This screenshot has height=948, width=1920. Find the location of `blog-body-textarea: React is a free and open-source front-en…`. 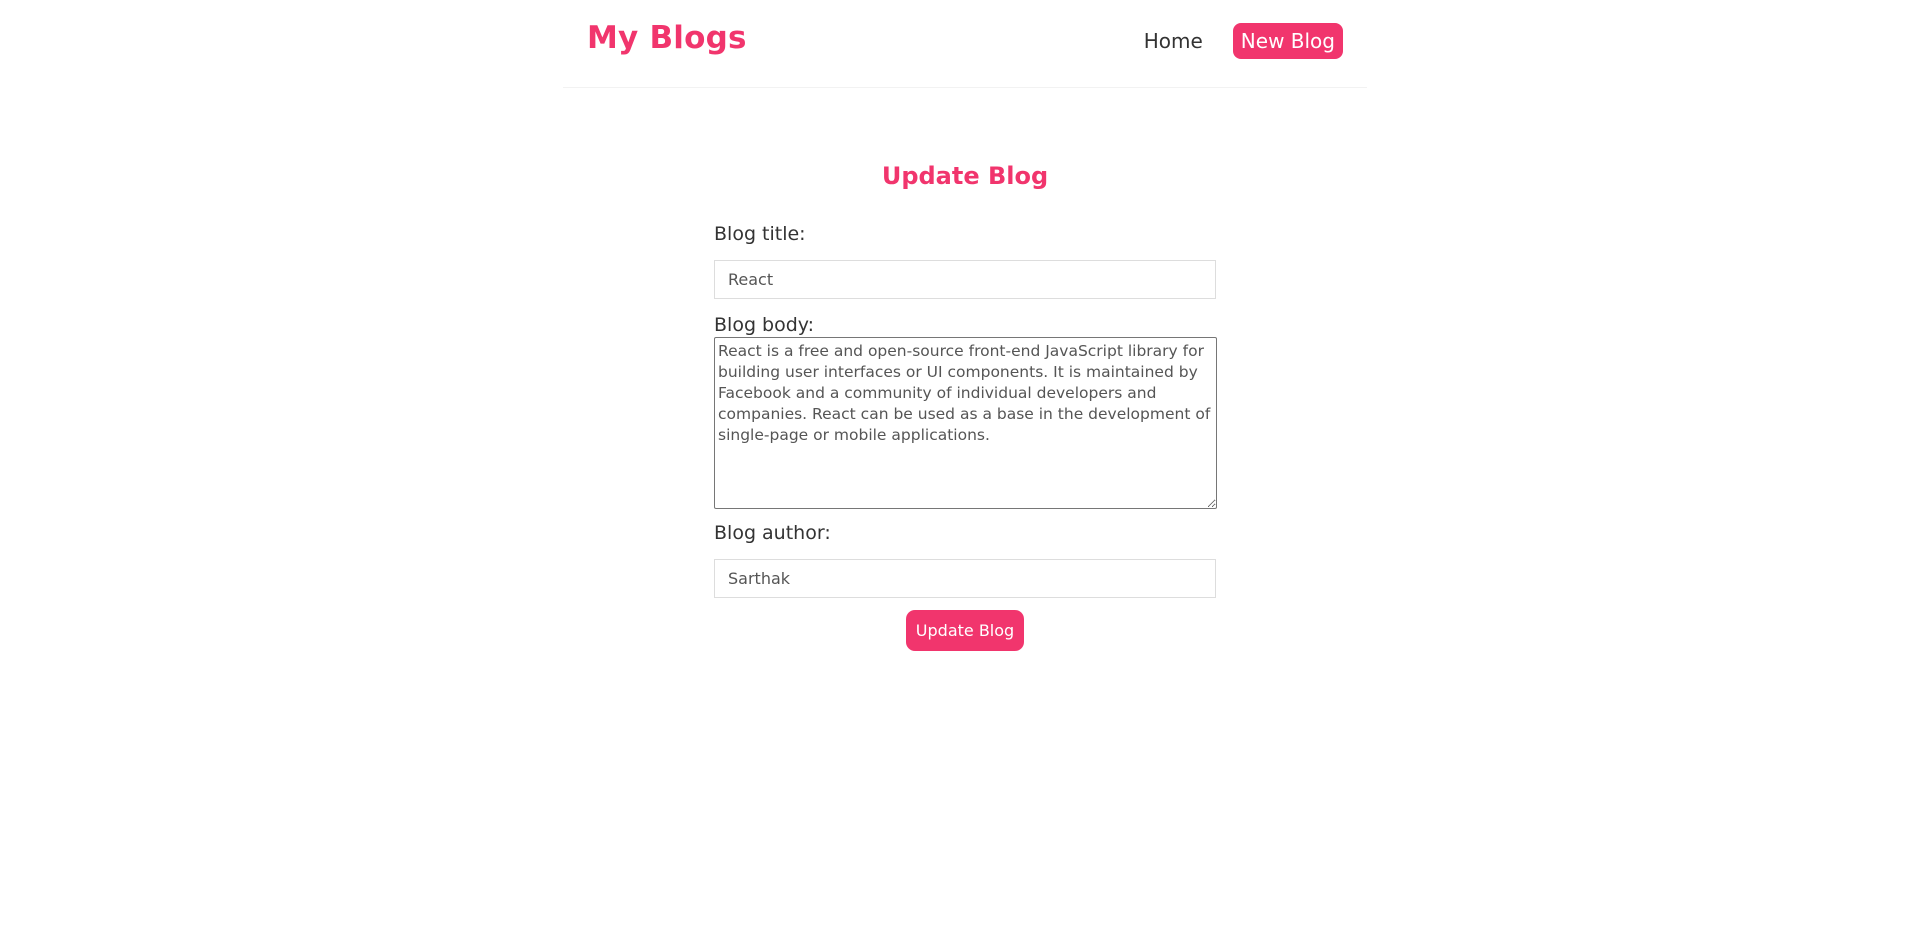

blog-body-textarea: React is a free and open-source front-en… is located at coordinates (965, 423).